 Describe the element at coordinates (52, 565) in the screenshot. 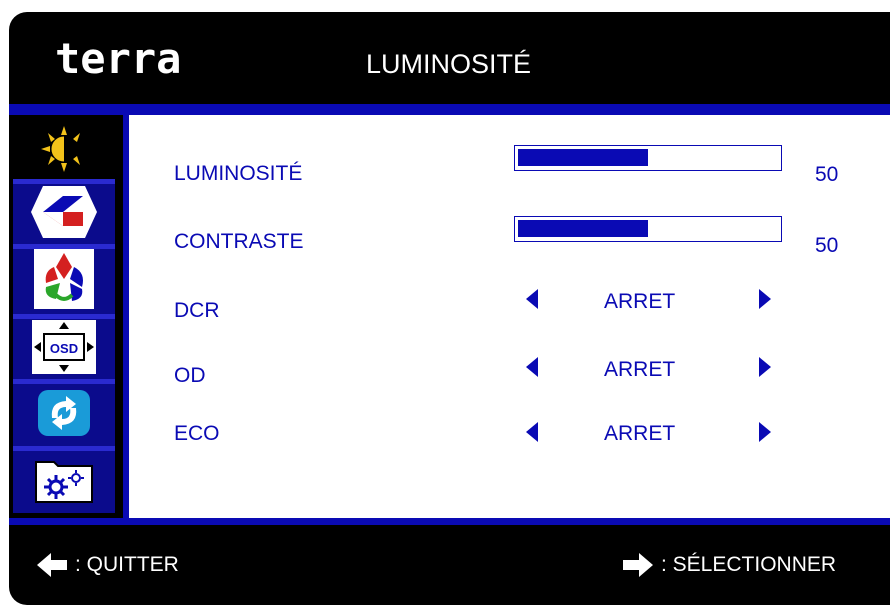

I see `arrow-left-icon` at that location.